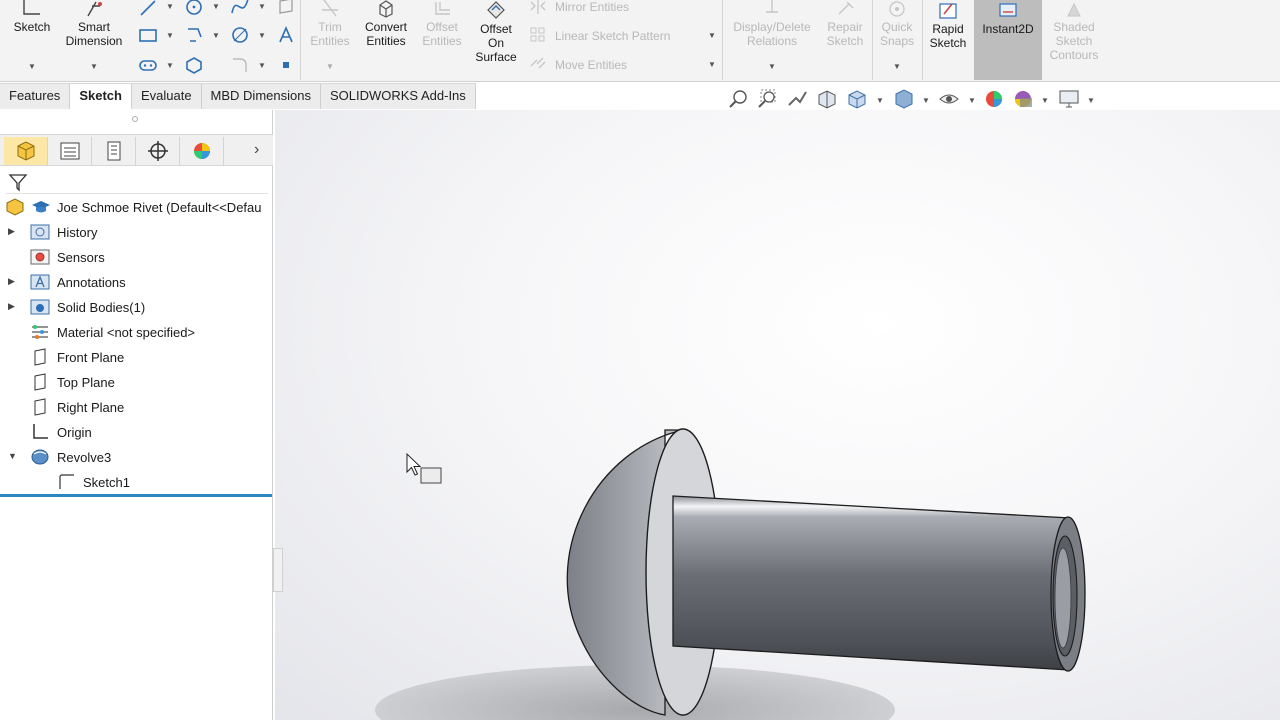  Describe the element at coordinates (827, 99) in the screenshot. I see `section-view-icon` at that location.